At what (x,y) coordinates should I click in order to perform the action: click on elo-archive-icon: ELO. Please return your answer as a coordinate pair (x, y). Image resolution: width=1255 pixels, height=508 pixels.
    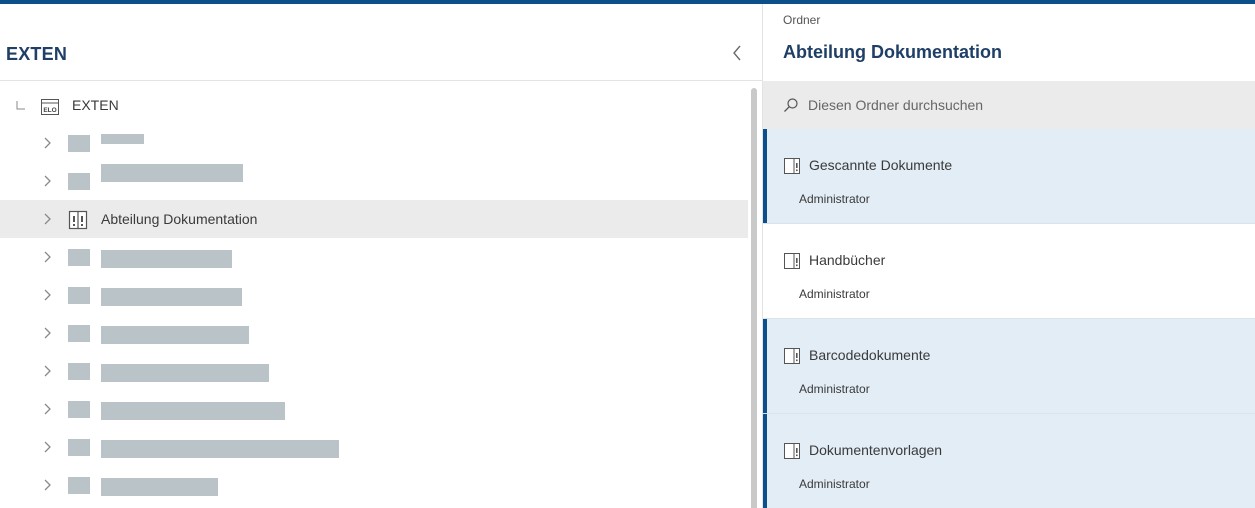
    Looking at the image, I should click on (50, 107).